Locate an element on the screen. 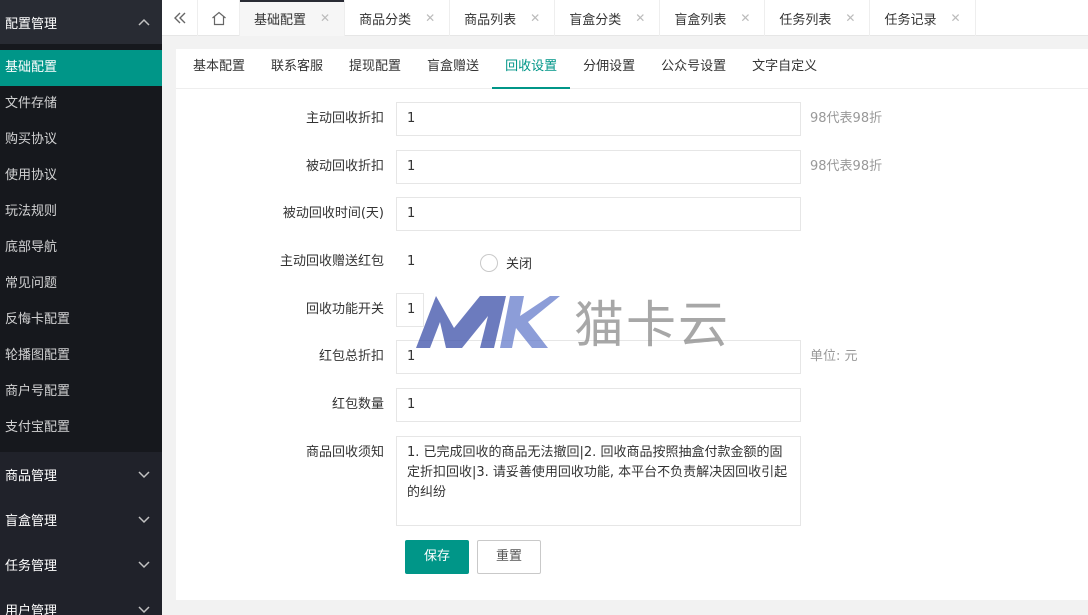 This screenshot has width=1088, height=615. tab-task-list: 任务列表 ✕ is located at coordinates (818, 18).